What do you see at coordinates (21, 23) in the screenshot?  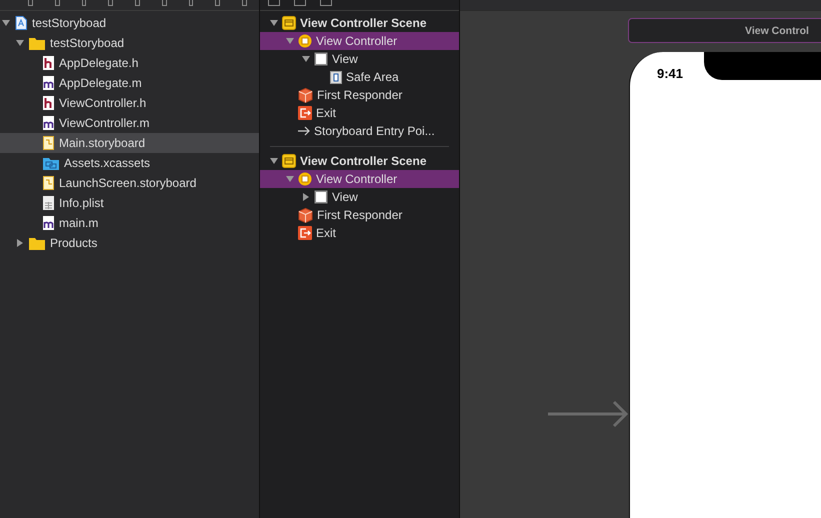 I see `project-file-icon` at bounding box center [21, 23].